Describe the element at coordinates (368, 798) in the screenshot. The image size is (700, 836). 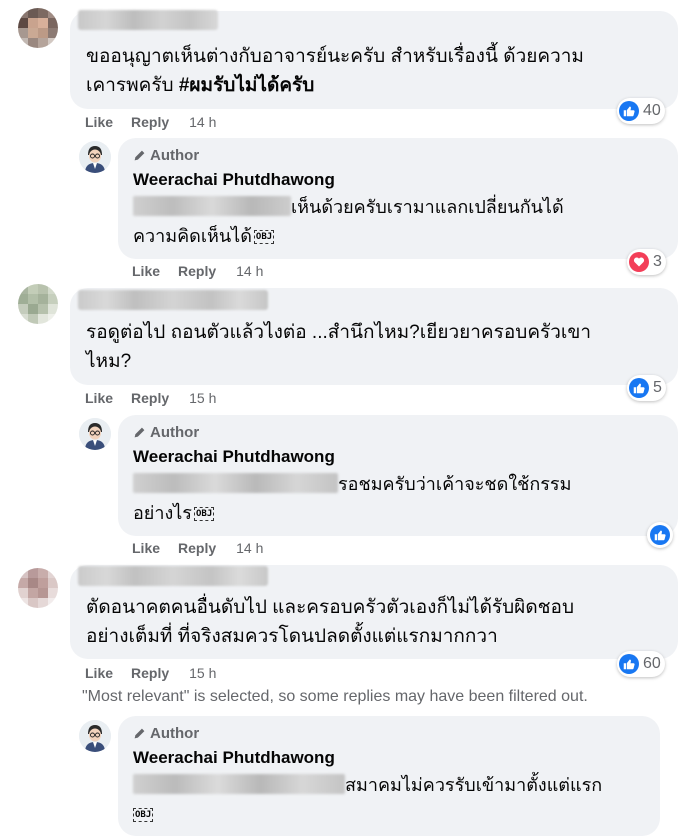
I see `reply-text: สมาคมไม่ควรรับเข้ามาตั้งแต่แรก OBJ` at that location.